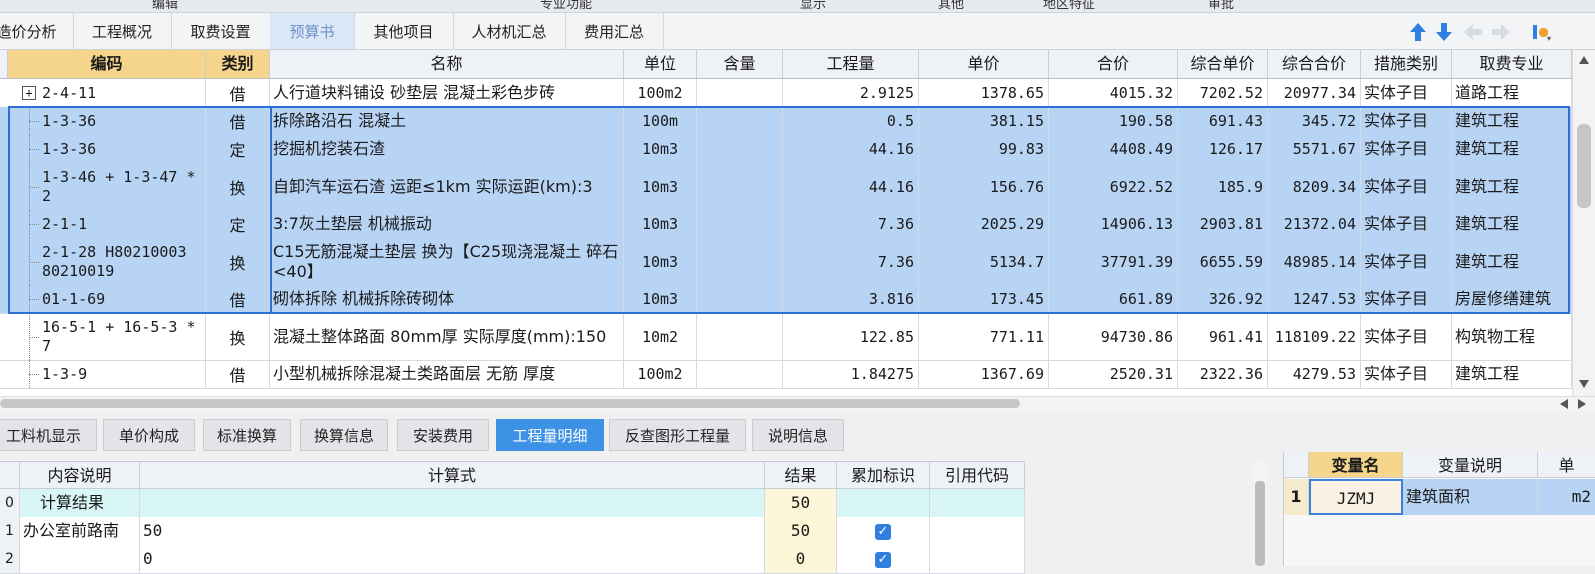 The width and height of the screenshot is (1595, 574). I want to click on cell-qty: 122.85, so click(851, 336).